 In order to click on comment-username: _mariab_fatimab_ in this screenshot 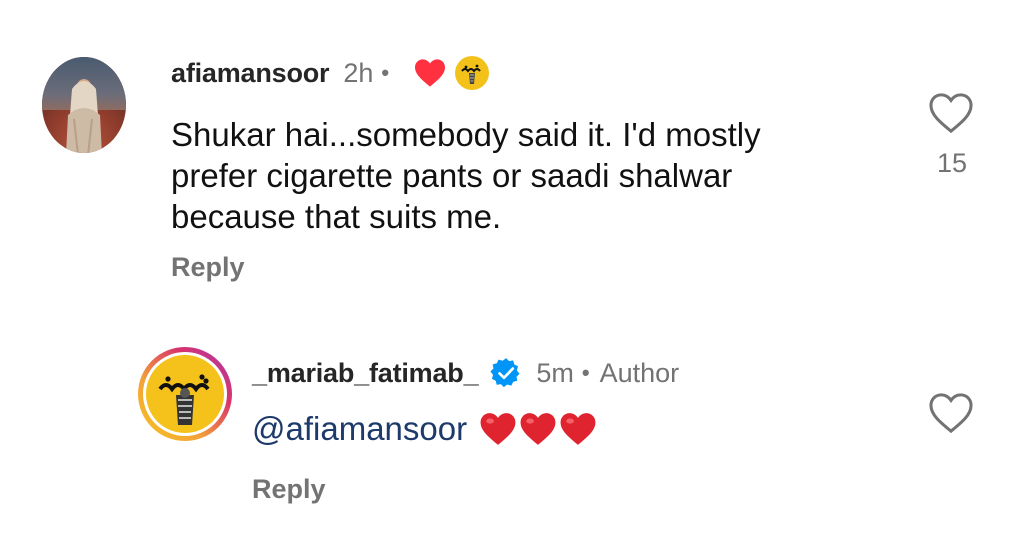, I will do `click(365, 373)`.